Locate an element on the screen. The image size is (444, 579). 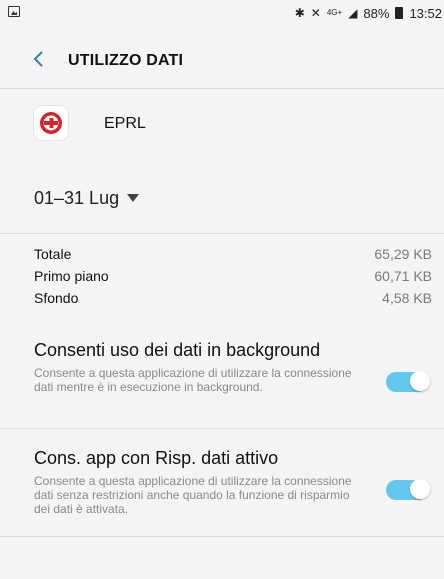
usage-value: 60,71 KB is located at coordinates (403, 276).